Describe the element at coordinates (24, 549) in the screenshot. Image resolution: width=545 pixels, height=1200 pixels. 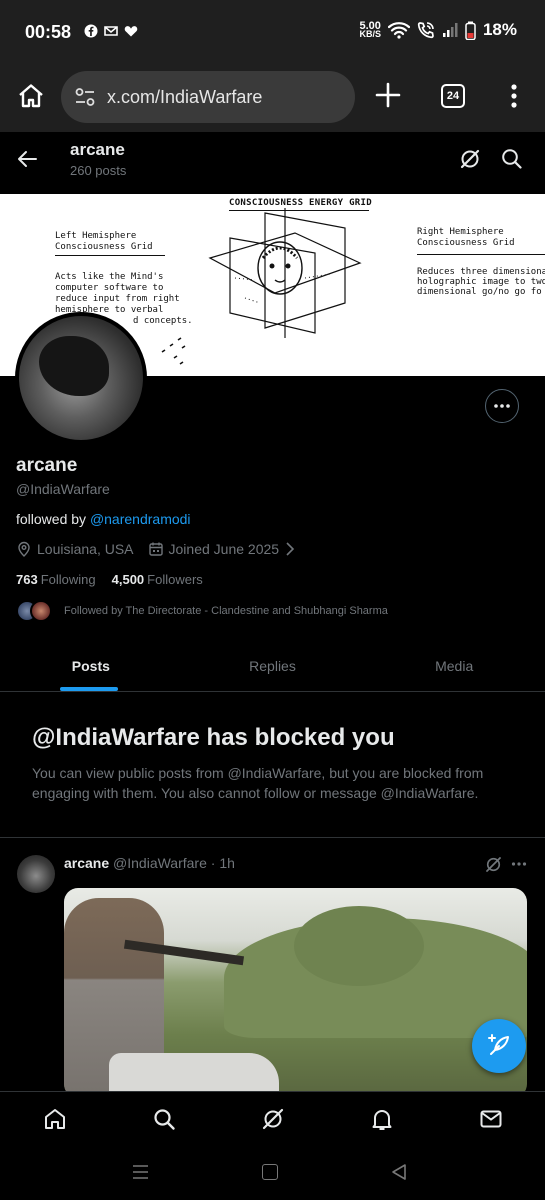
I see `location-pin-icon` at that location.